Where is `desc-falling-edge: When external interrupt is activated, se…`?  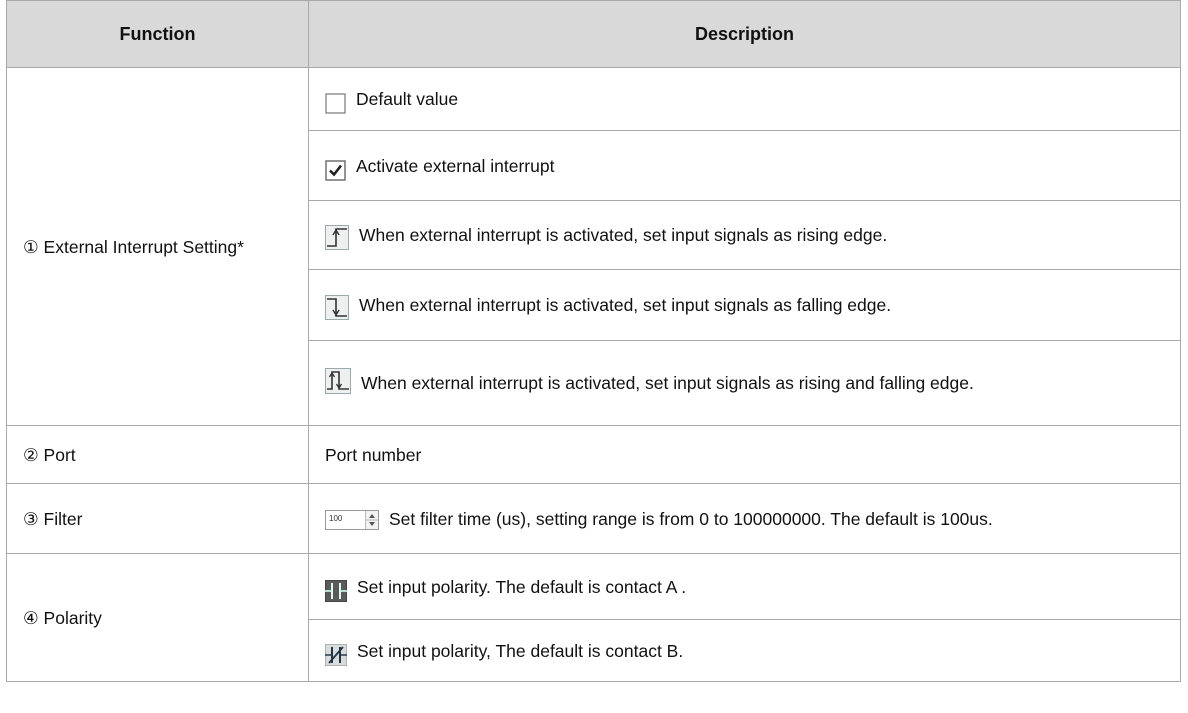 desc-falling-edge: When external interrupt is activated, se… is located at coordinates (744, 305).